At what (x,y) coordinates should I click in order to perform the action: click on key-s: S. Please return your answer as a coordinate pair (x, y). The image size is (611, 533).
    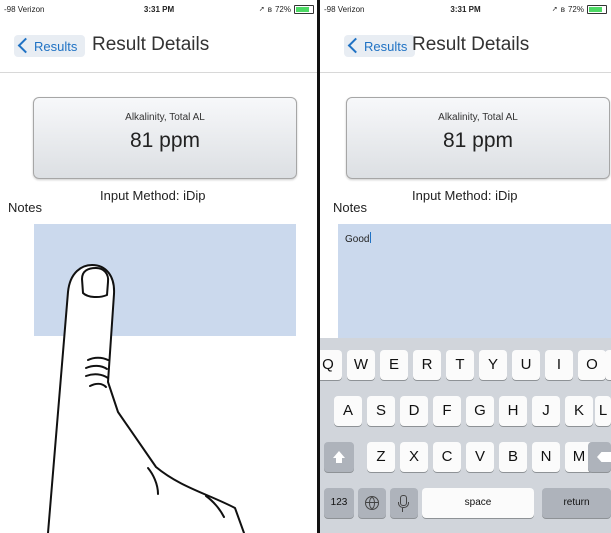
    Looking at the image, I should click on (381, 411).